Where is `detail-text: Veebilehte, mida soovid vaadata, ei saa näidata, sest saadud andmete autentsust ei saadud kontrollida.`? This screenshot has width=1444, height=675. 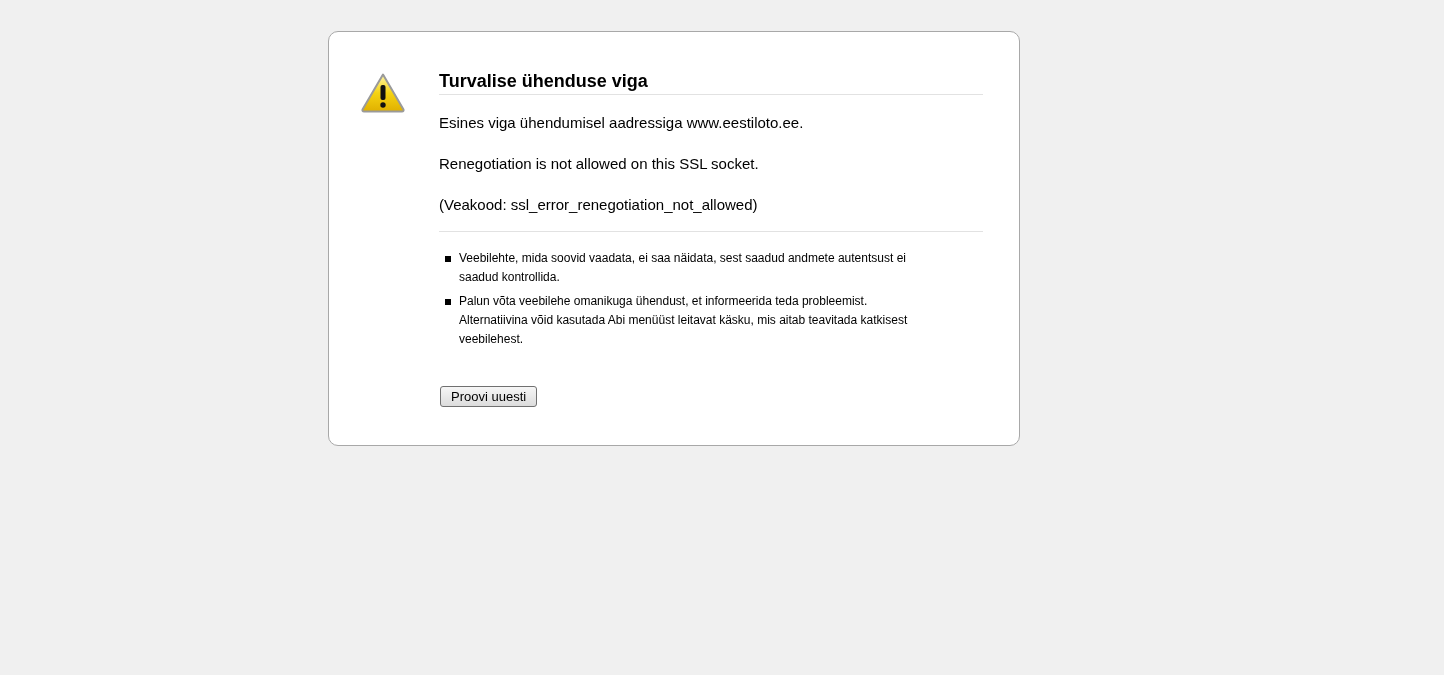
detail-text: Veebilehte, mida soovid vaadata, ei saa näidata, sest saadud andmete autentsust ei saadud kontrollida. is located at coordinates (683, 268).